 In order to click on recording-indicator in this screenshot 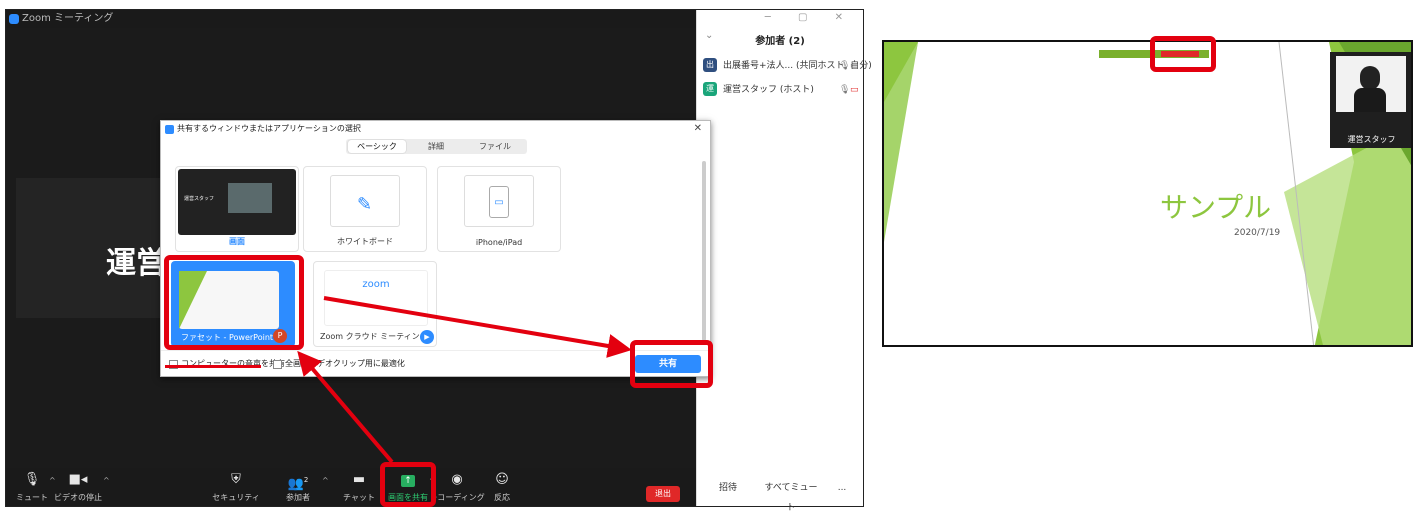, I will do `click(1180, 54)`.